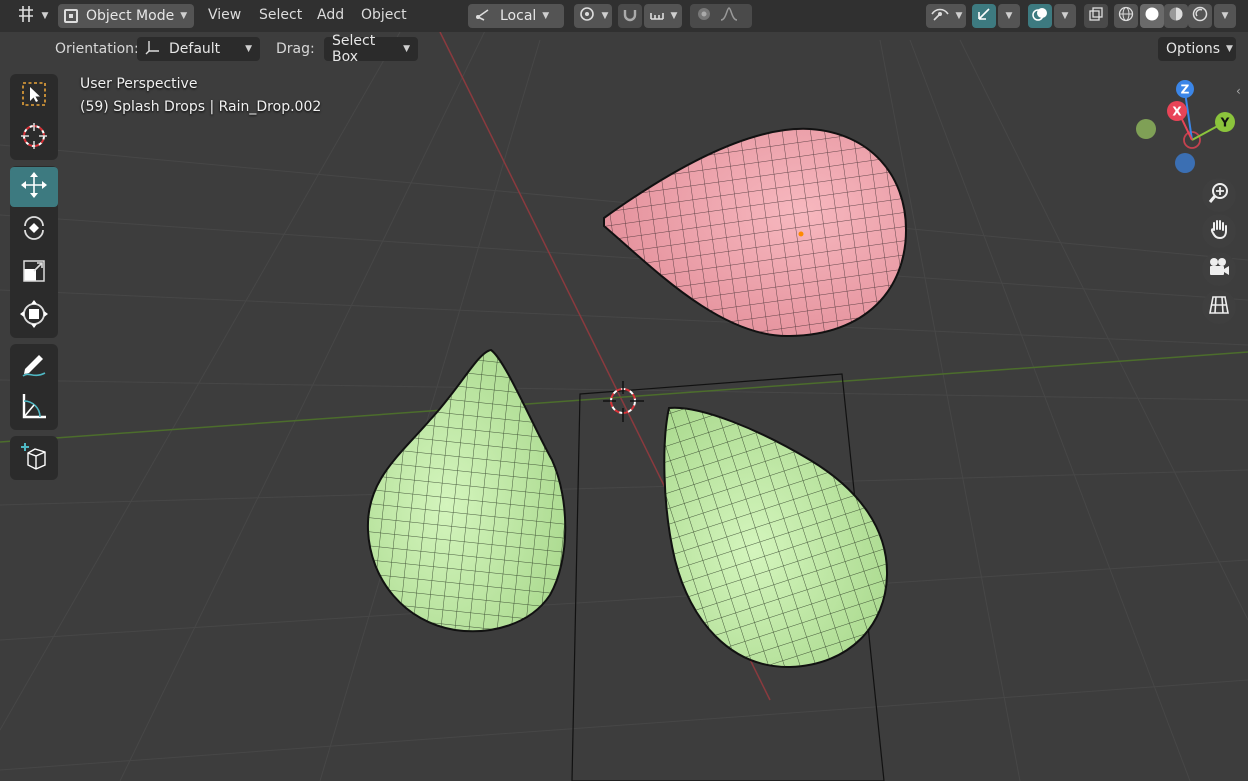 Image resolution: width=1248 pixels, height=781 pixels. I want to click on tool-measure, so click(34, 408).